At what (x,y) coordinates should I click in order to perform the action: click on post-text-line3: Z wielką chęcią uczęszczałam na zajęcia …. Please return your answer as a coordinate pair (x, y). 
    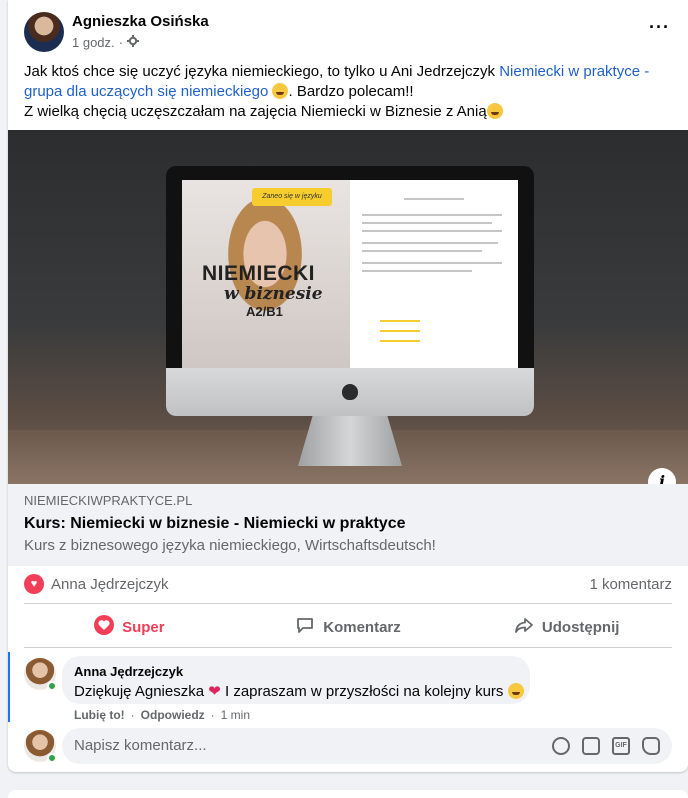
    Looking at the image, I should click on (255, 111).